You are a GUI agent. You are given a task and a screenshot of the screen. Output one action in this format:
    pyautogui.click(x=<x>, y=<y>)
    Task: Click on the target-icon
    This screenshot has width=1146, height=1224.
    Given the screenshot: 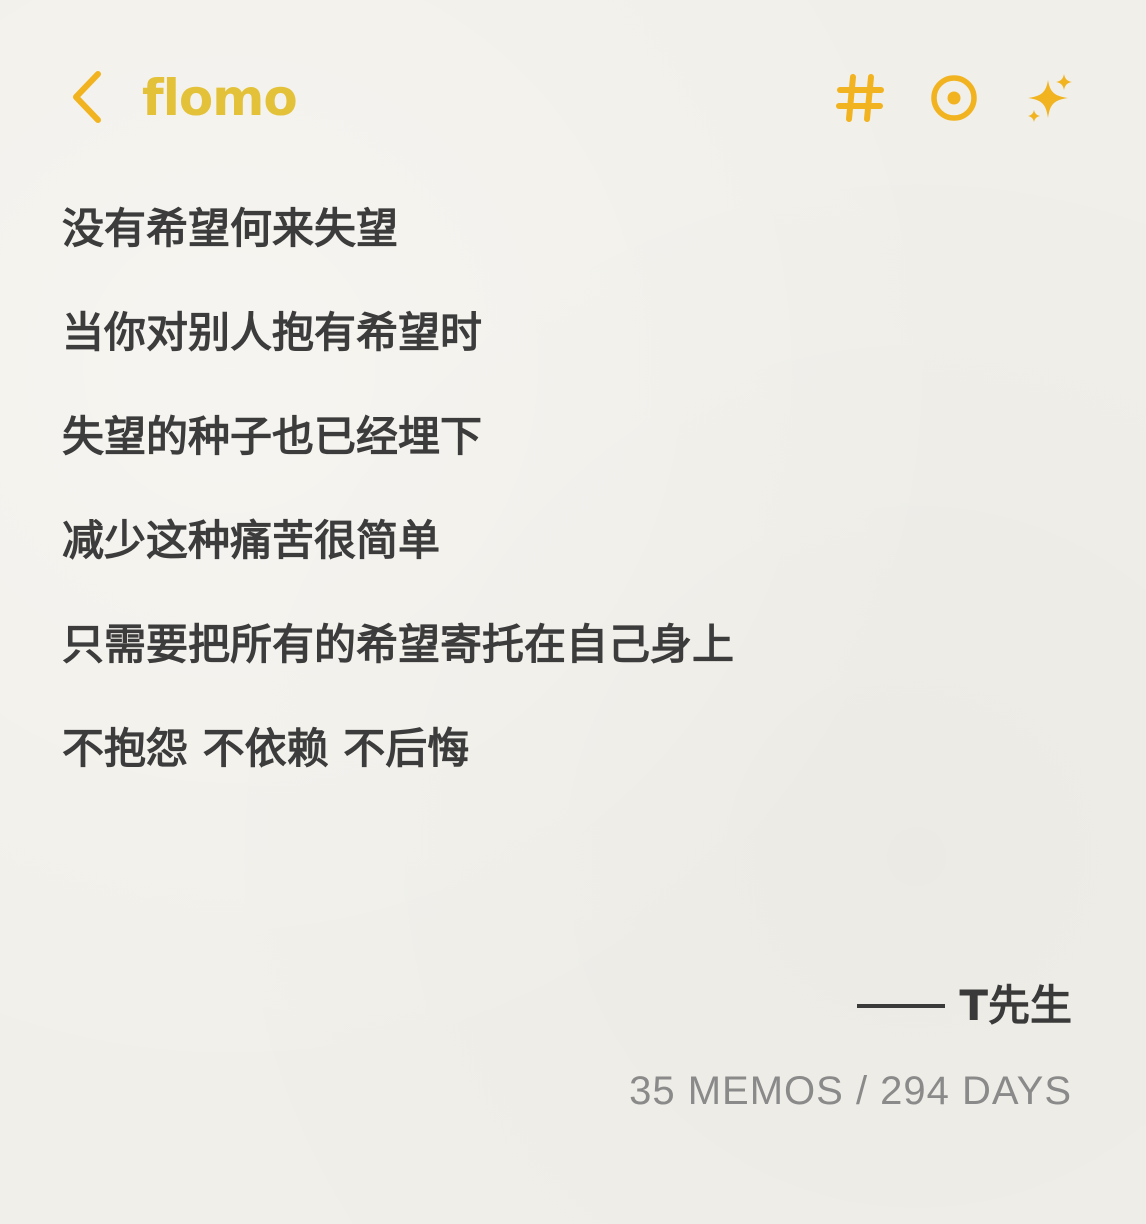 What is the action you would take?
    pyautogui.click(x=954, y=98)
    